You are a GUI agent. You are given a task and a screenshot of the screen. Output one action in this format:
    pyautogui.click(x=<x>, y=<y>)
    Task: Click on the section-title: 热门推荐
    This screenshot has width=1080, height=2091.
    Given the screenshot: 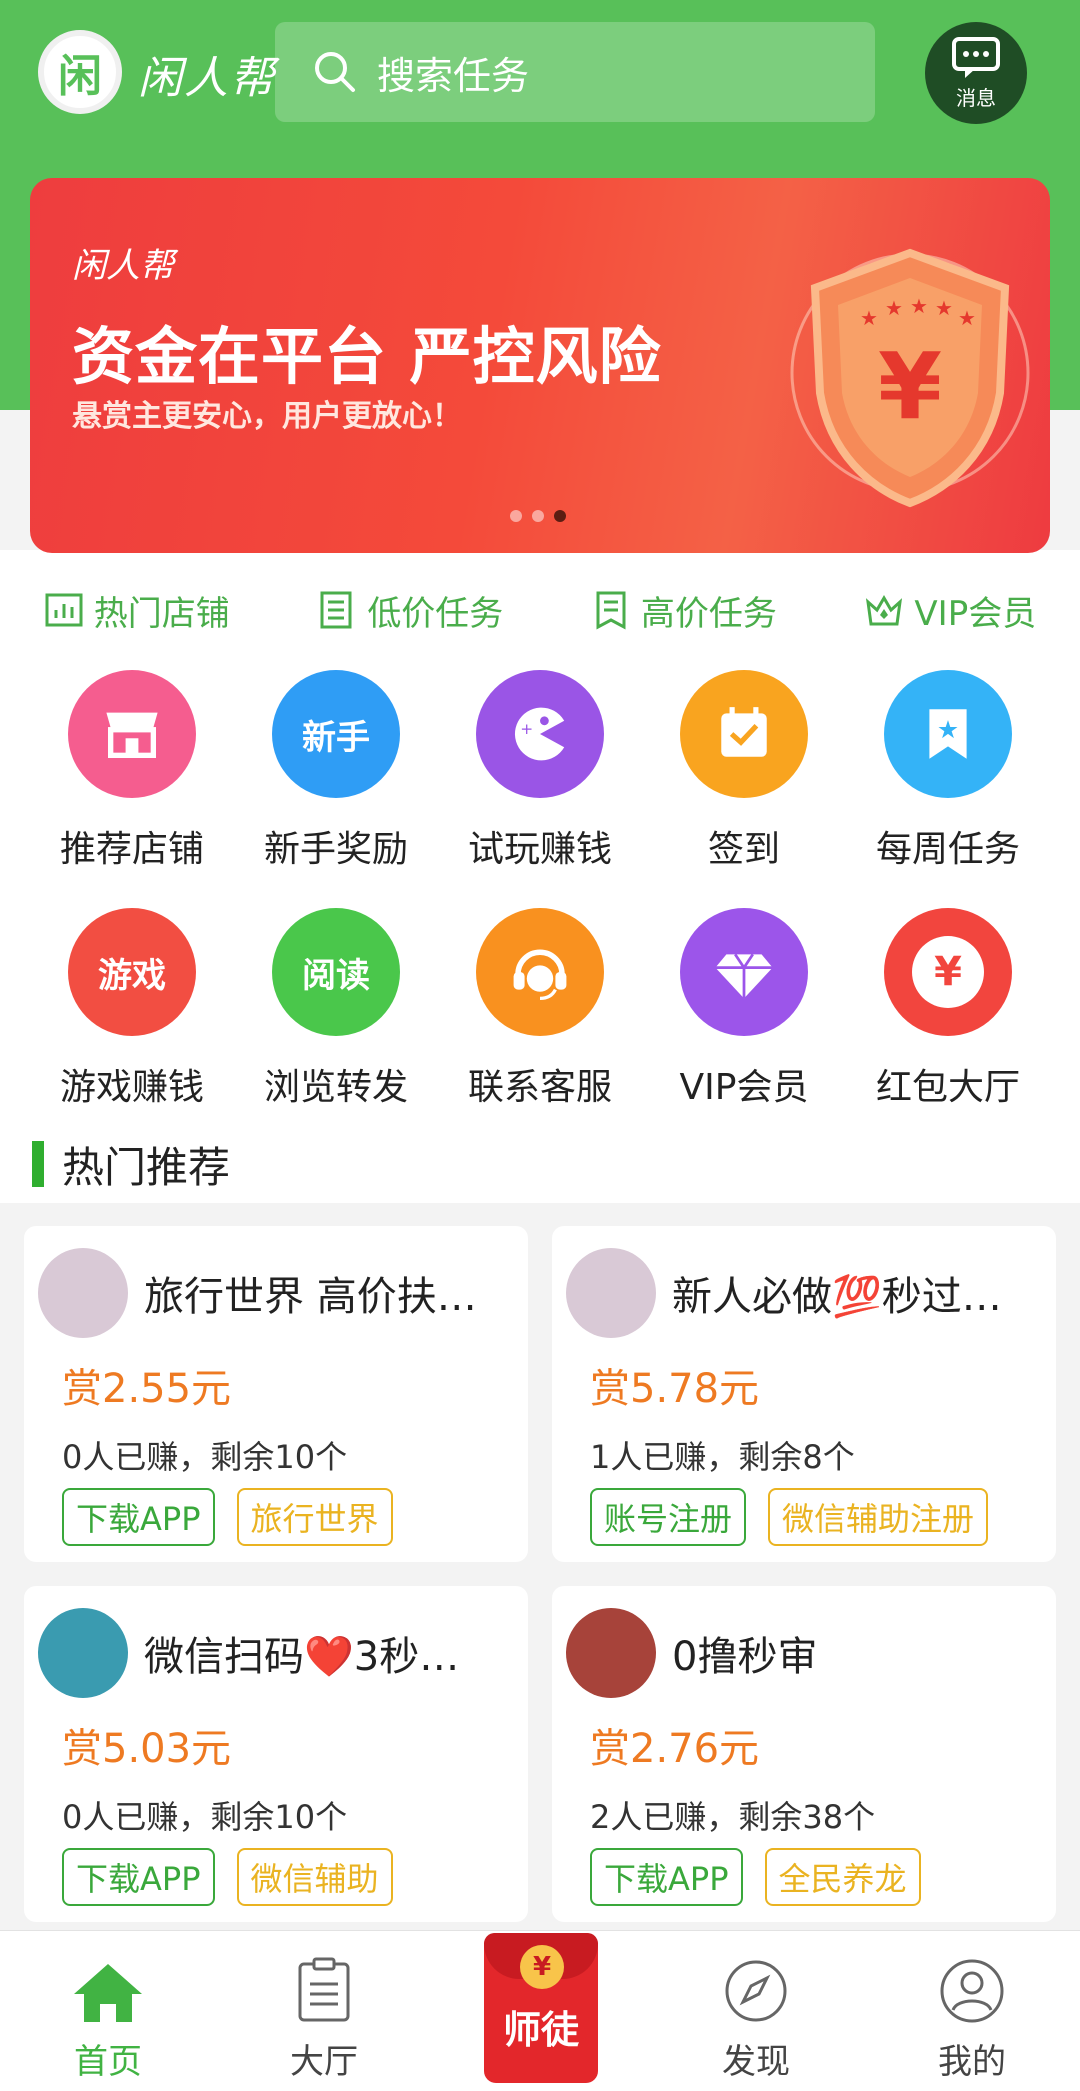 What is the action you would take?
    pyautogui.click(x=146, y=1167)
    